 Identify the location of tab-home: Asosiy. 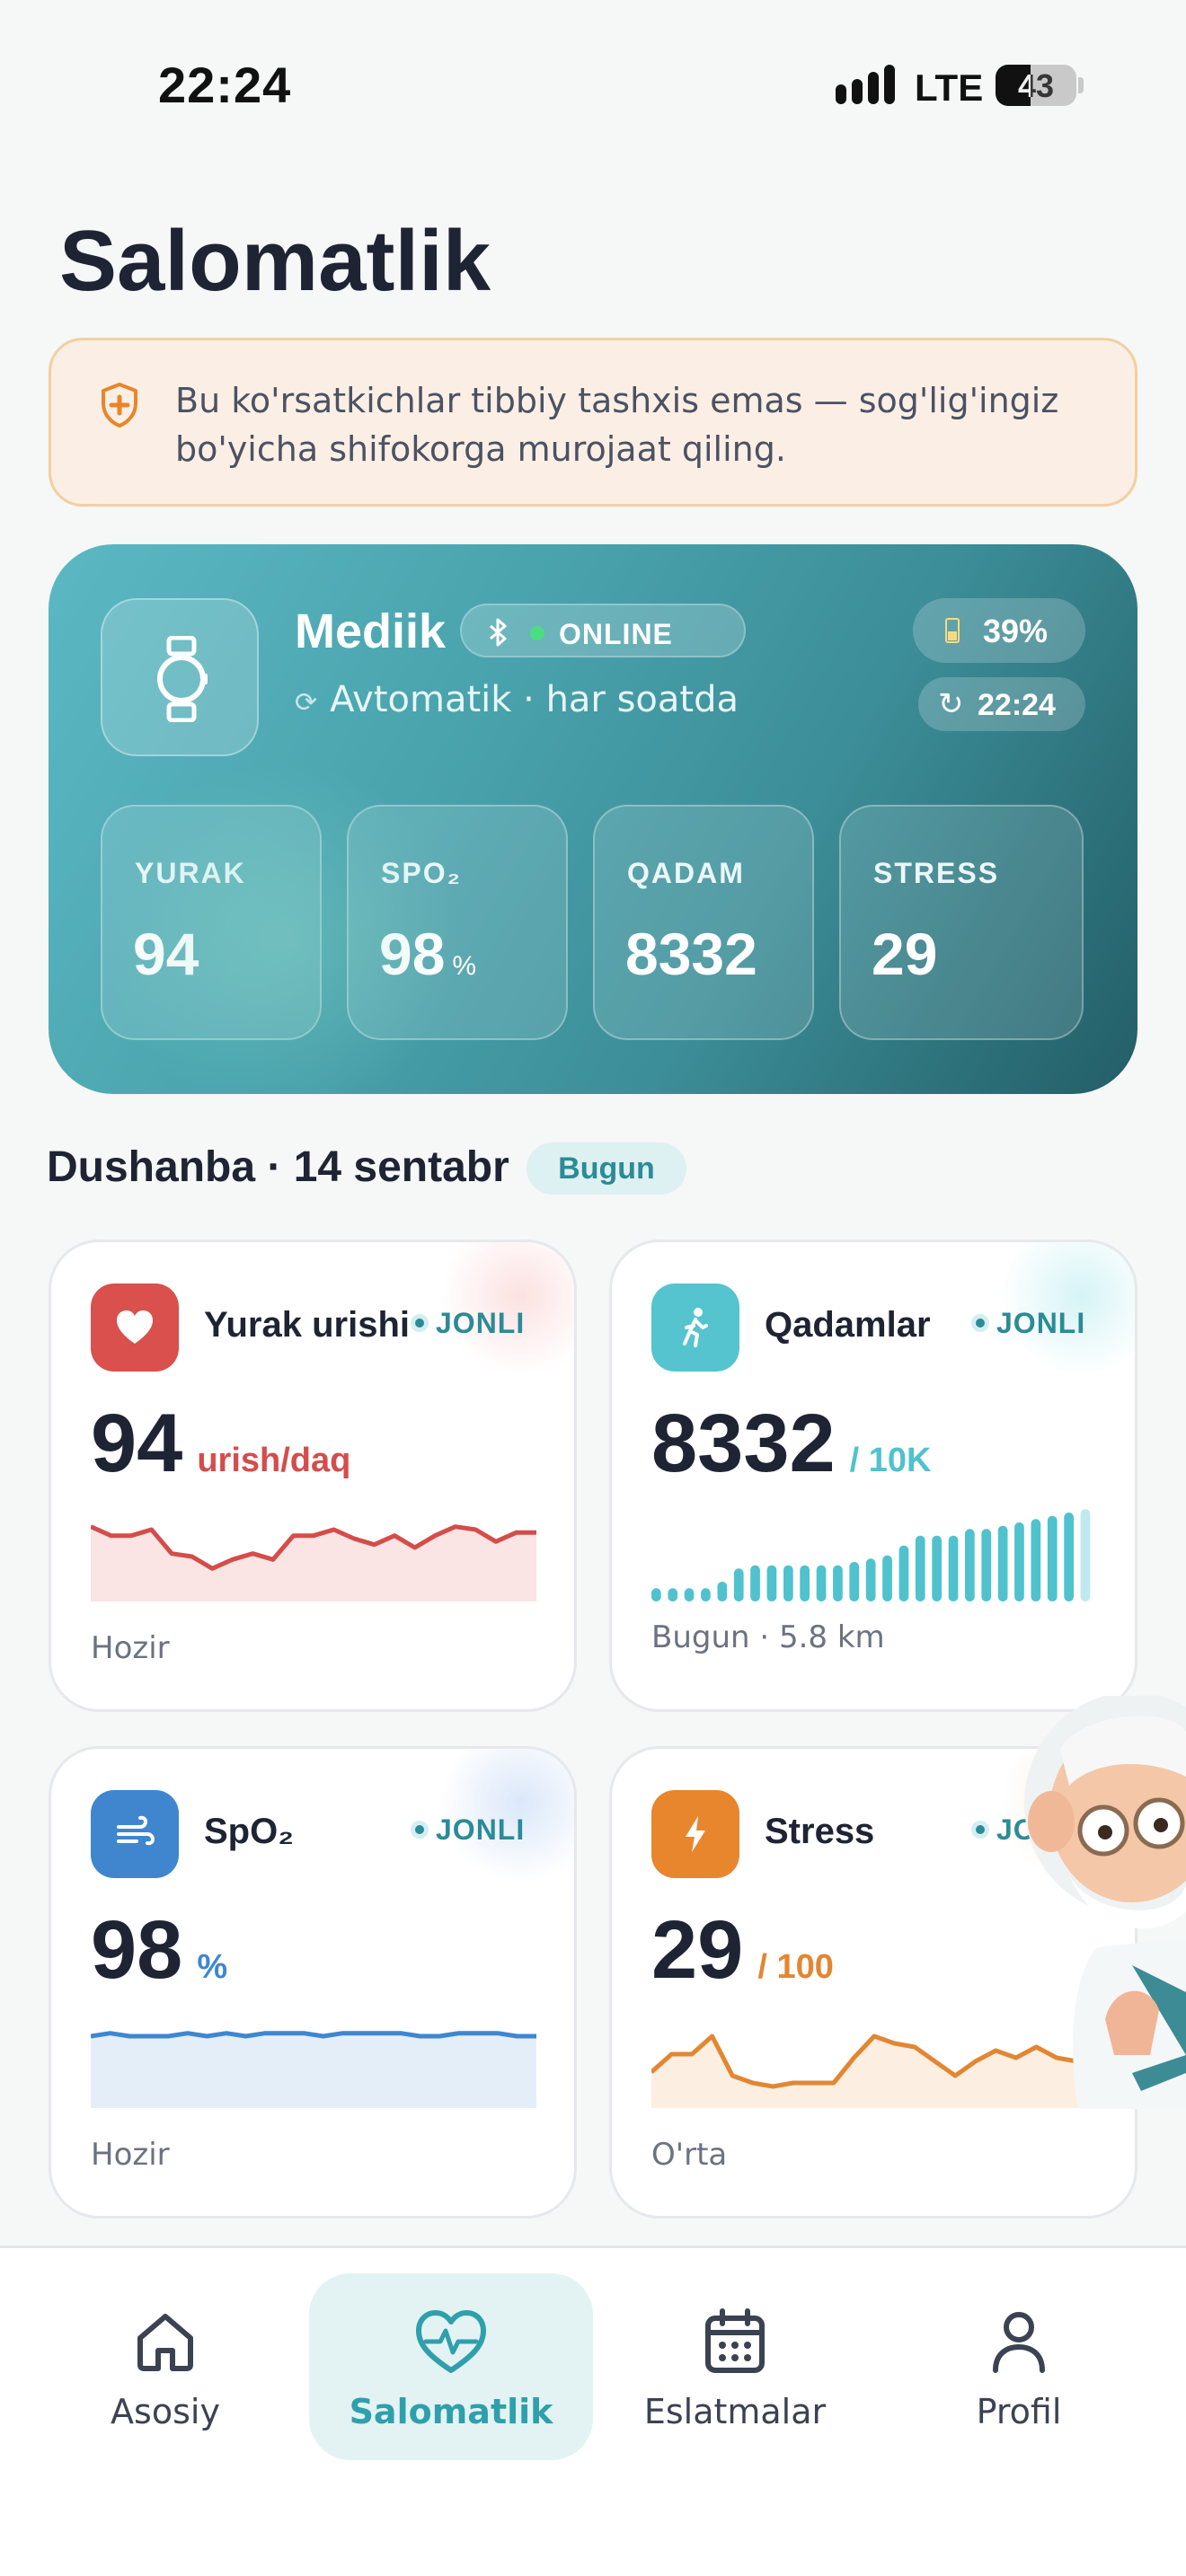
(165, 2366).